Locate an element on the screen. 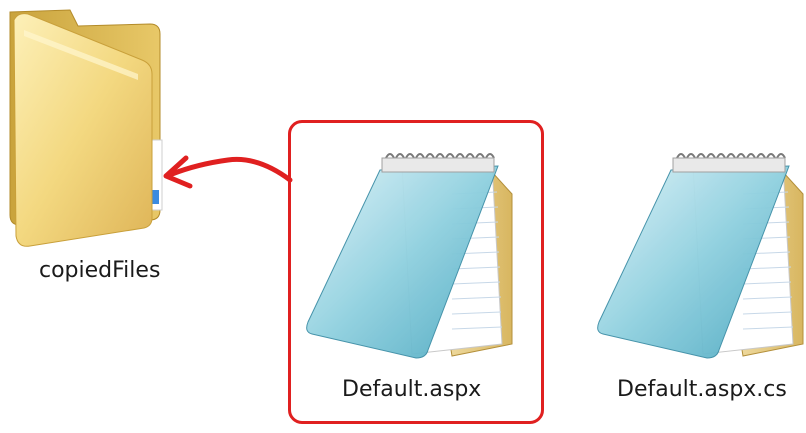  file-label-default-aspx: Default.aspx is located at coordinates (412, 389).